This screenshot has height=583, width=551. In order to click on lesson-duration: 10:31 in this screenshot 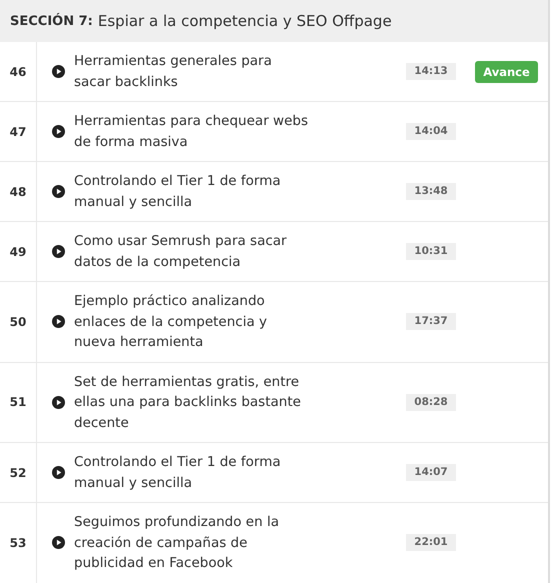, I will do `click(431, 251)`.